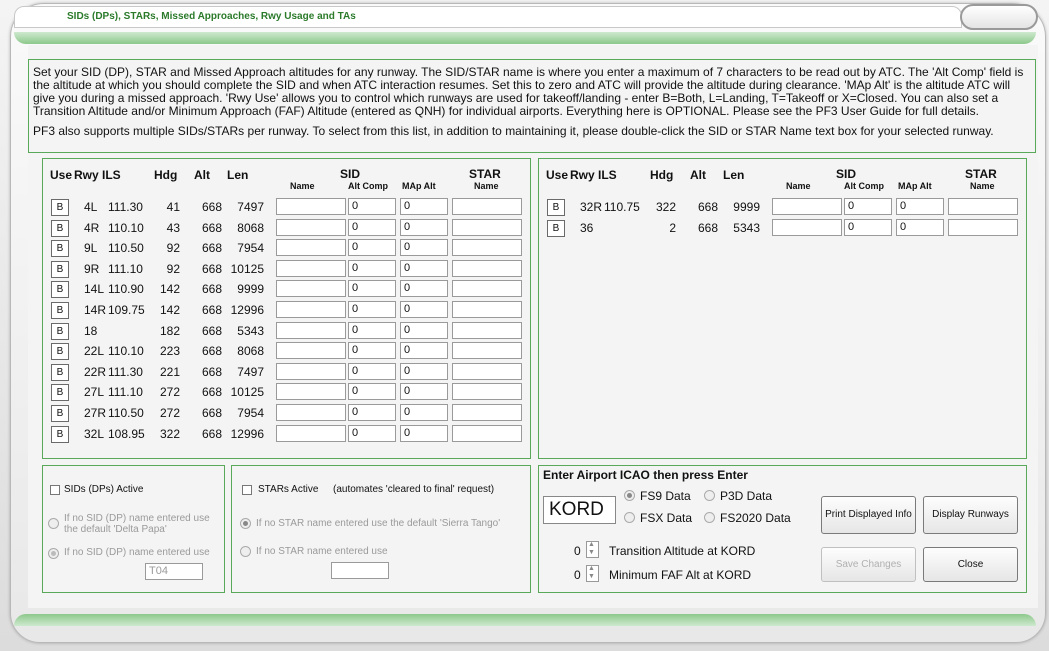 This screenshot has height=651, width=1049. What do you see at coordinates (245, 551) in the screenshot?
I see `stars-use-radio` at bounding box center [245, 551].